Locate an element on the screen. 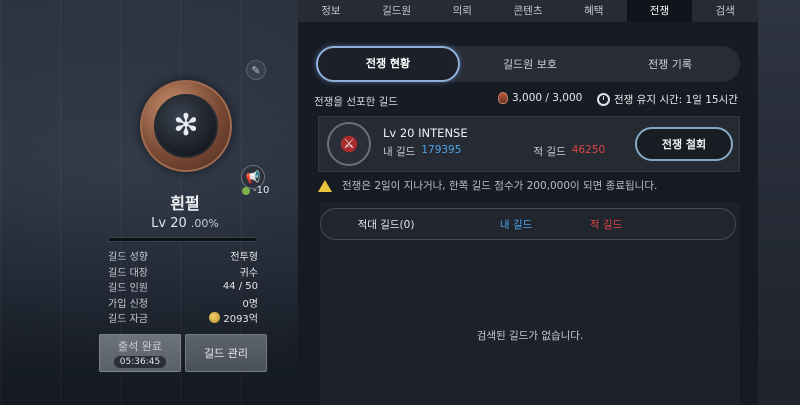 Image resolution: width=800 pixels, height=405 pixels. war-score-value: 3,000 / 3,000 is located at coordinates (547, 98).